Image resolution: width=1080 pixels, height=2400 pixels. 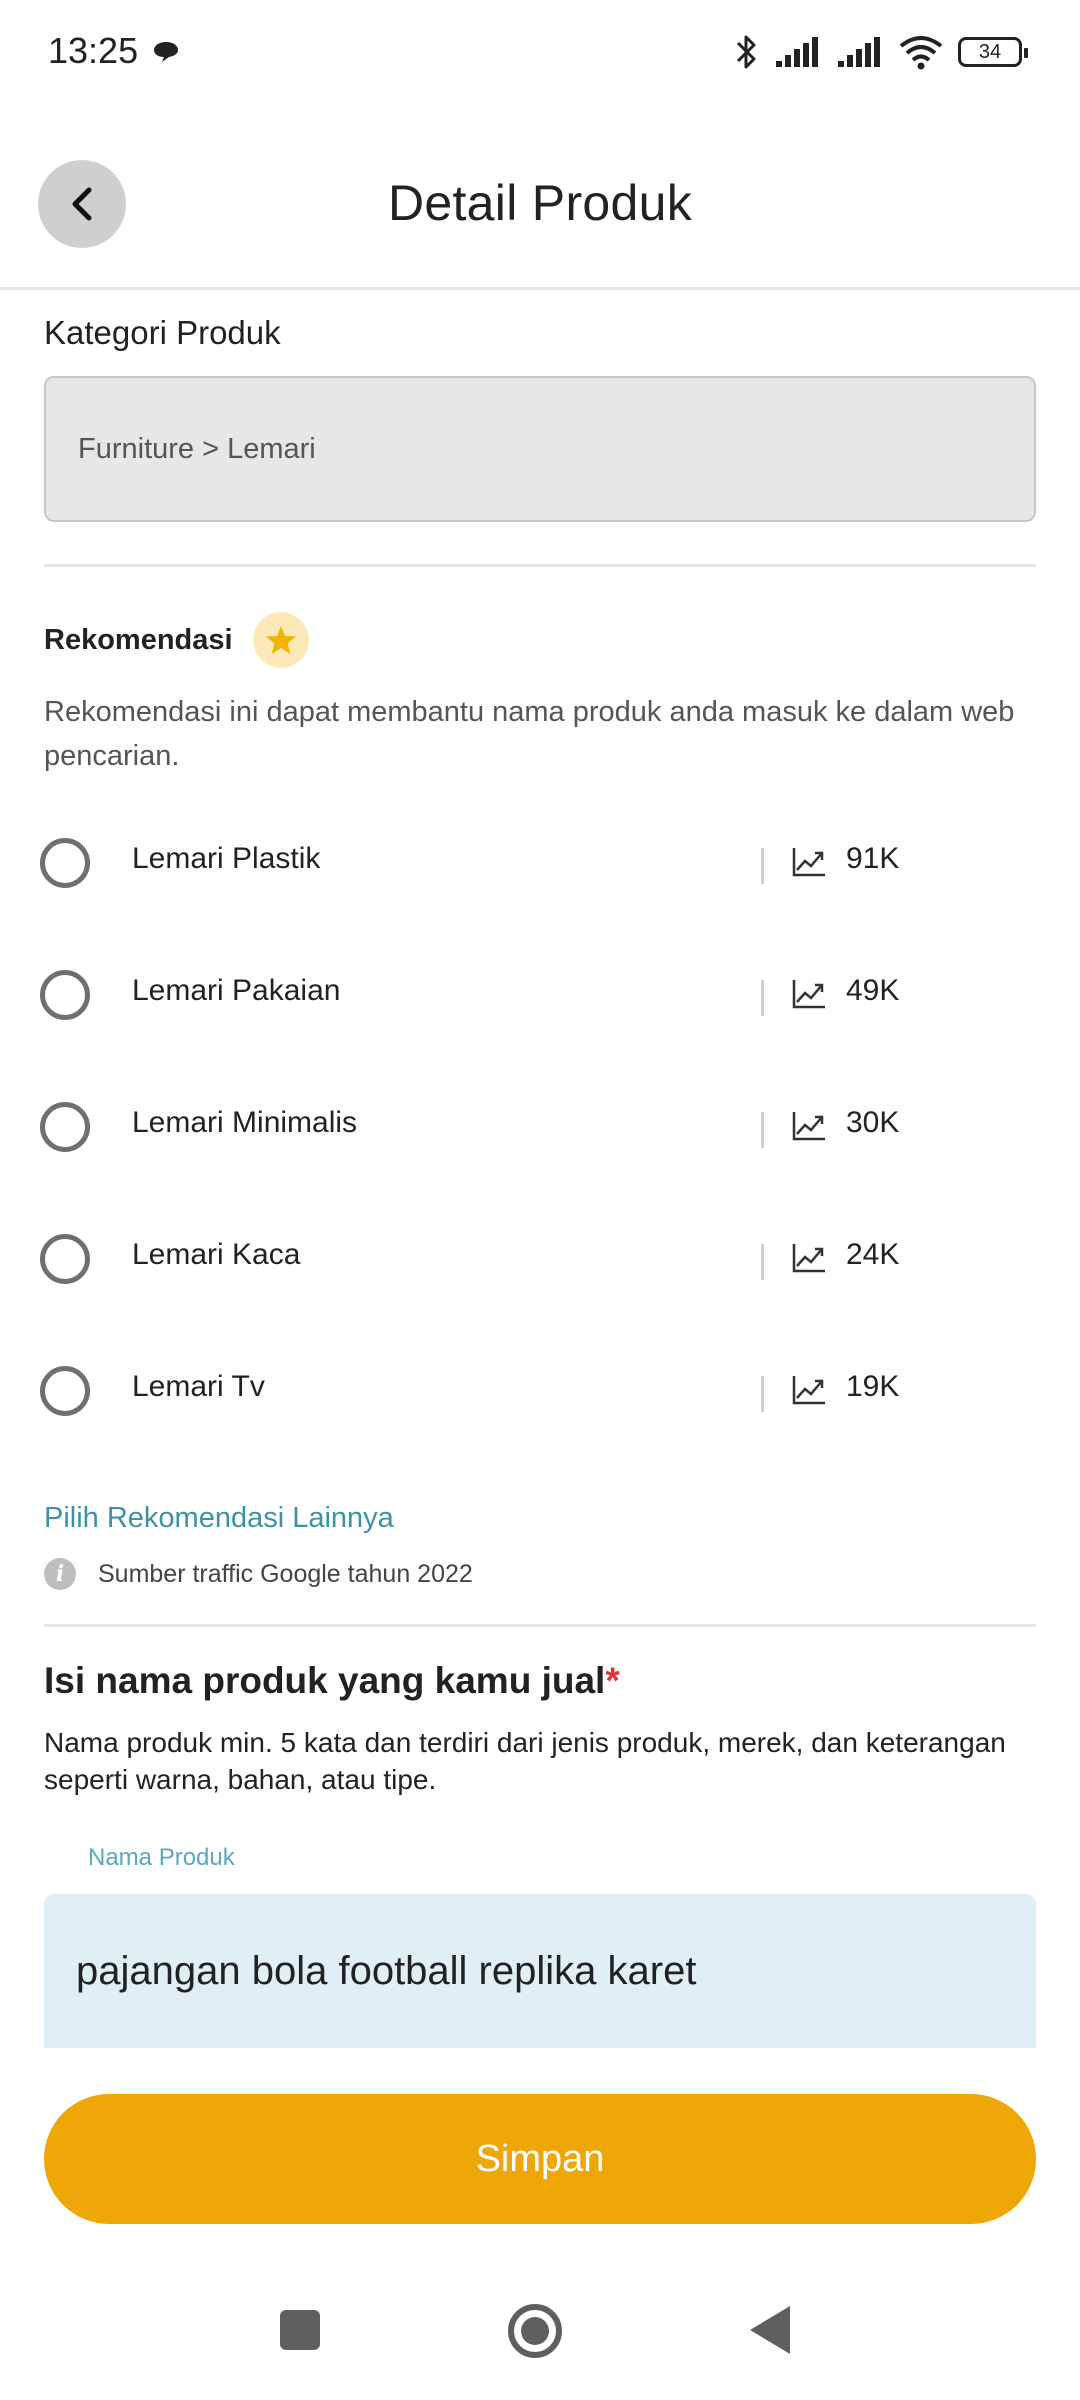 I want to click on recommendation-label: Lemari Plastik, so click(x=226, y=858).